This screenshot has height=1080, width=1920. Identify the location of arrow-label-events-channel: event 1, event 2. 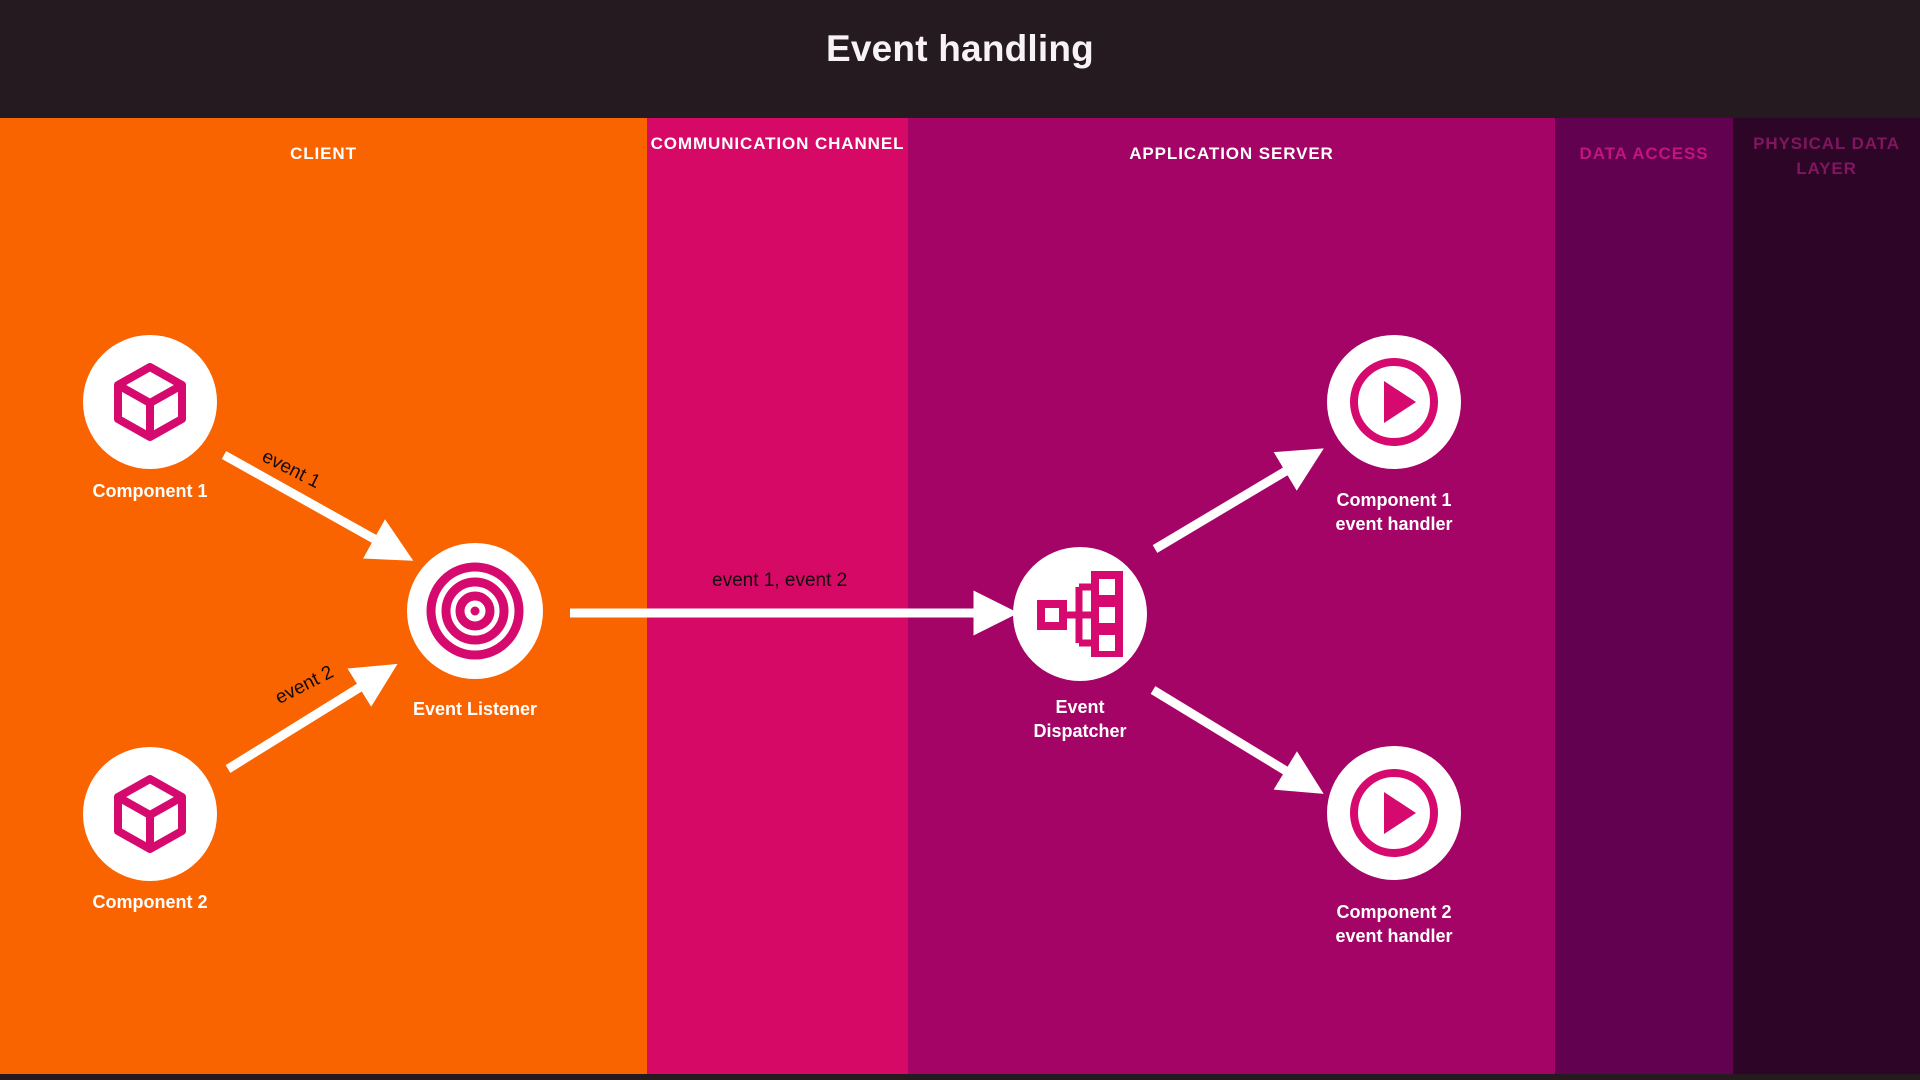
(780, 580).